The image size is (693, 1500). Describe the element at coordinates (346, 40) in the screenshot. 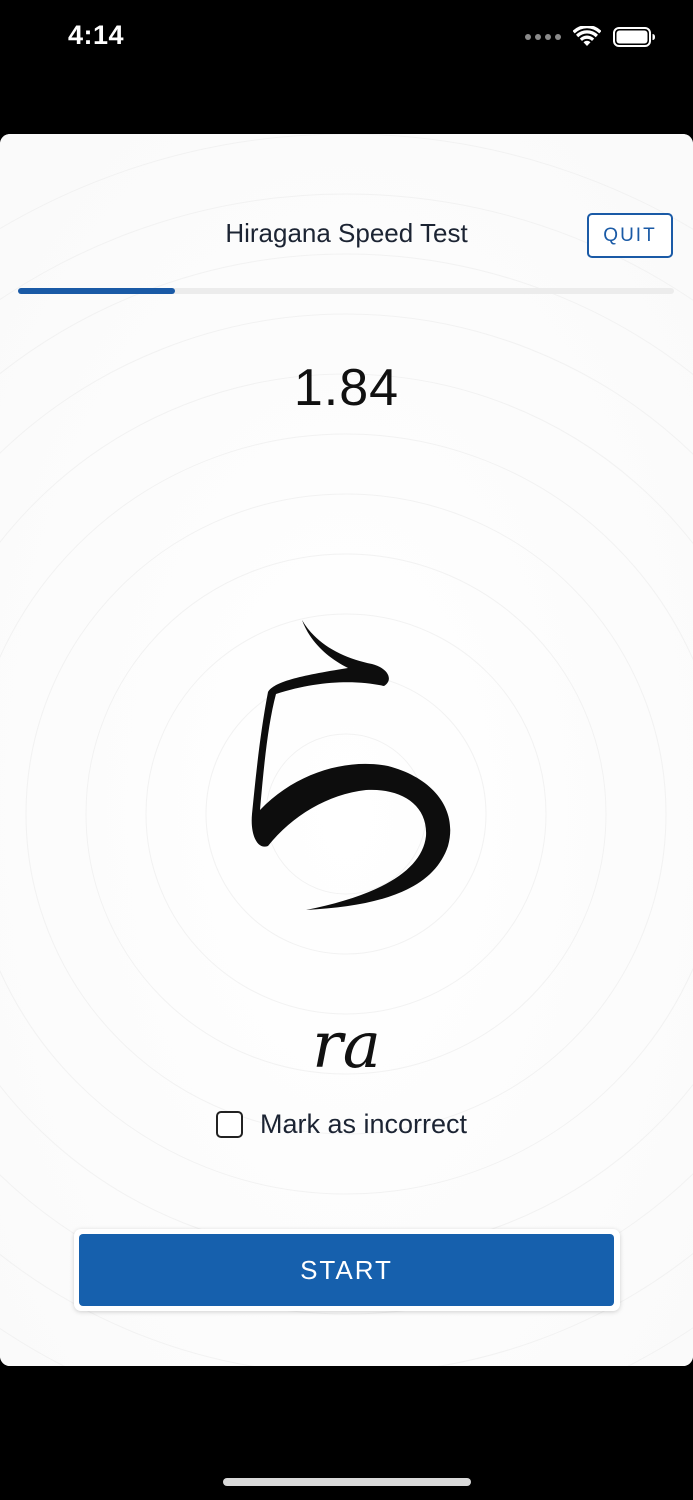

I see `status-bar: 4:14` at that location.